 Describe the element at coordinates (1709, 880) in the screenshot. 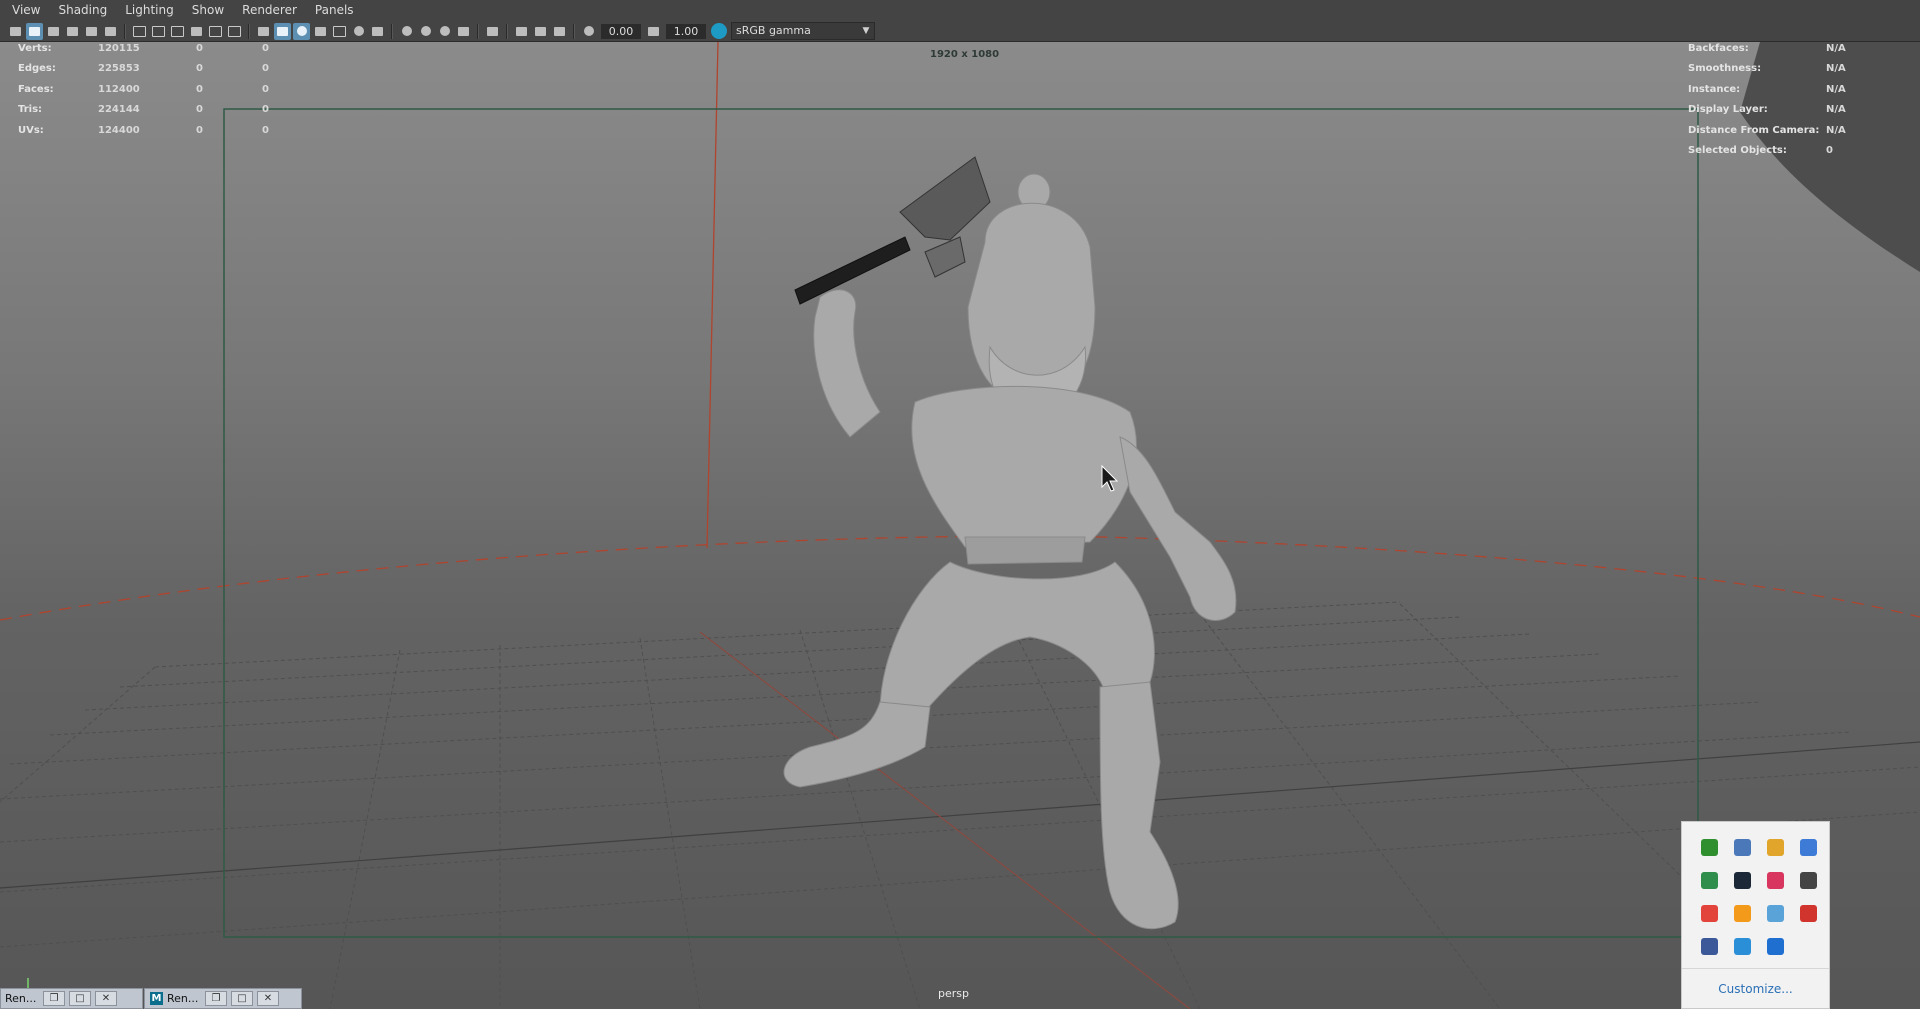

I see `green-app-icon` at that location.